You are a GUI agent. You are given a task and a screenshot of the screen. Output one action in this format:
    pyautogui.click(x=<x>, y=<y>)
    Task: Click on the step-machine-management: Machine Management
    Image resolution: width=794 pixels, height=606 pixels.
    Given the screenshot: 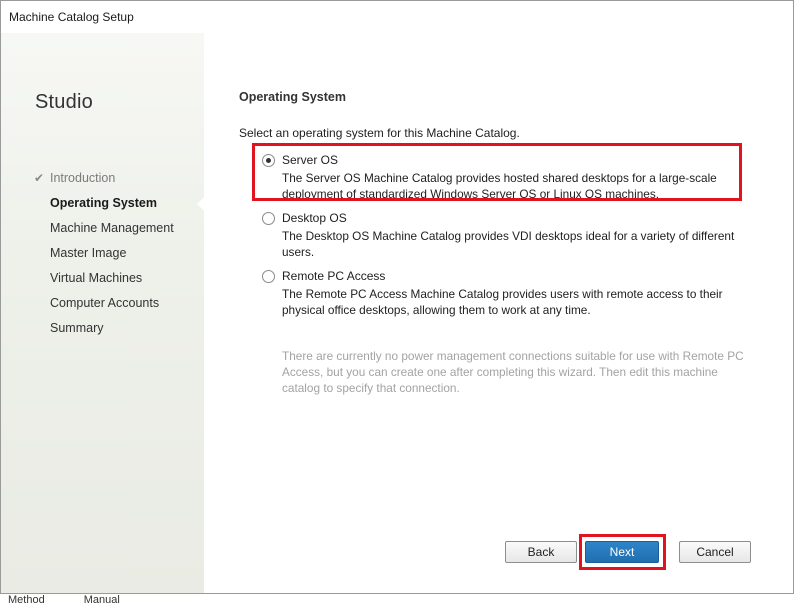 What is the action you would take?
    pyautogui.click(x=102, y=228)
    